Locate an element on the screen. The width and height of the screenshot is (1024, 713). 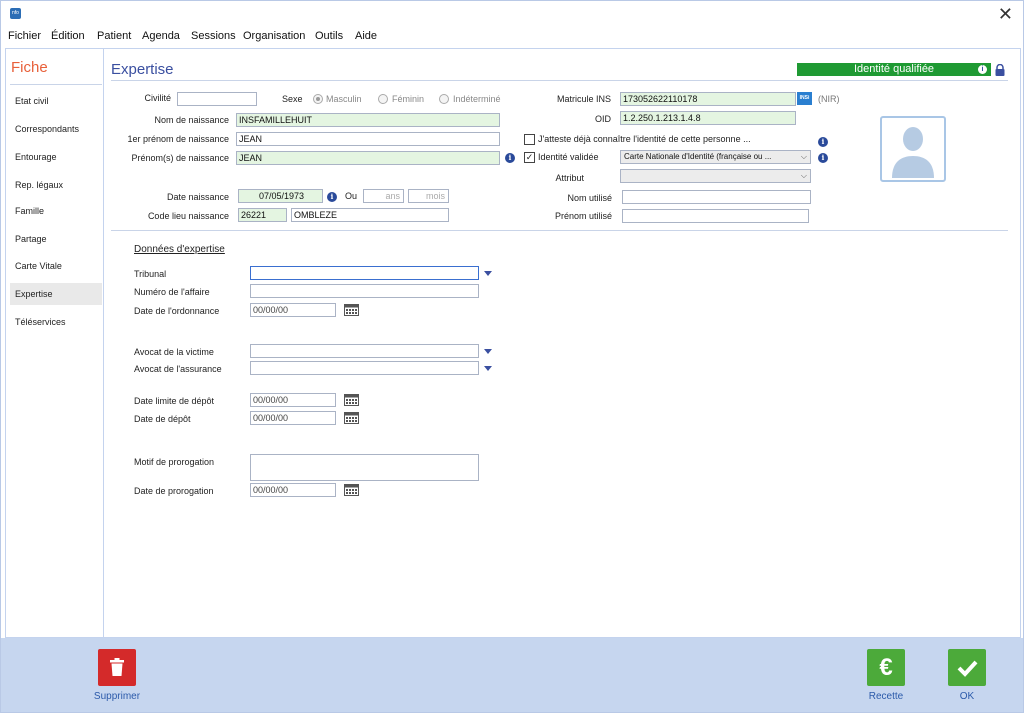
menu-aide: Aide is located at coordinates (366, 36).